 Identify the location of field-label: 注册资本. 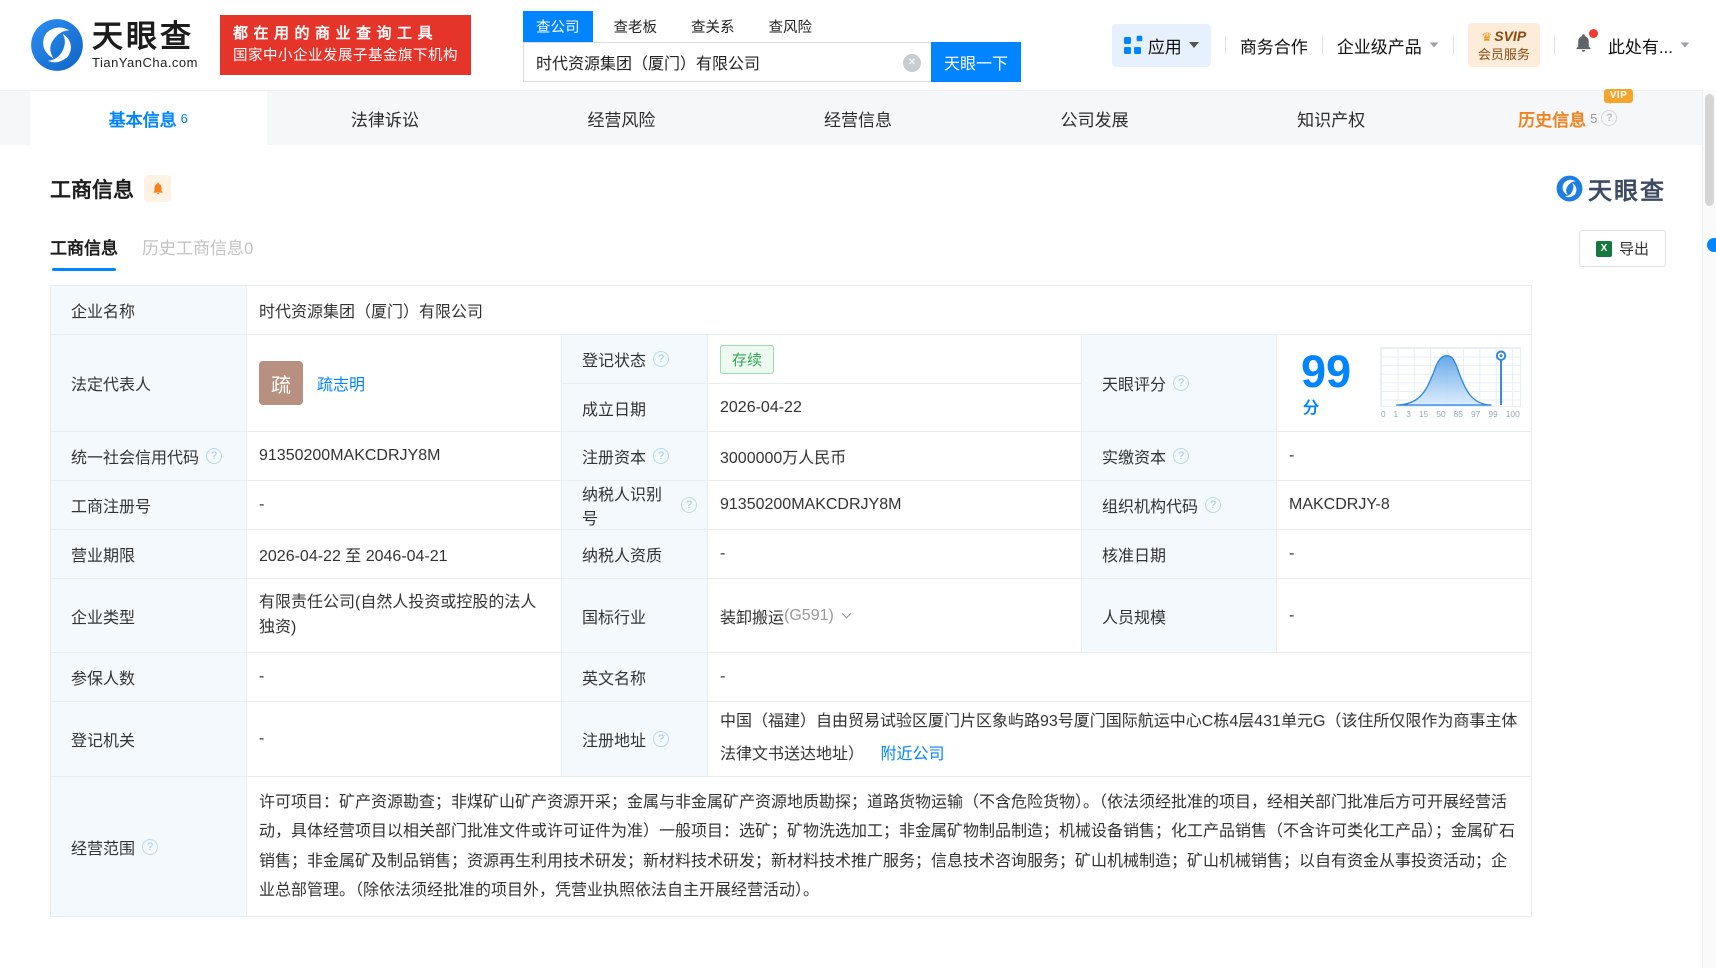
(634, 456).